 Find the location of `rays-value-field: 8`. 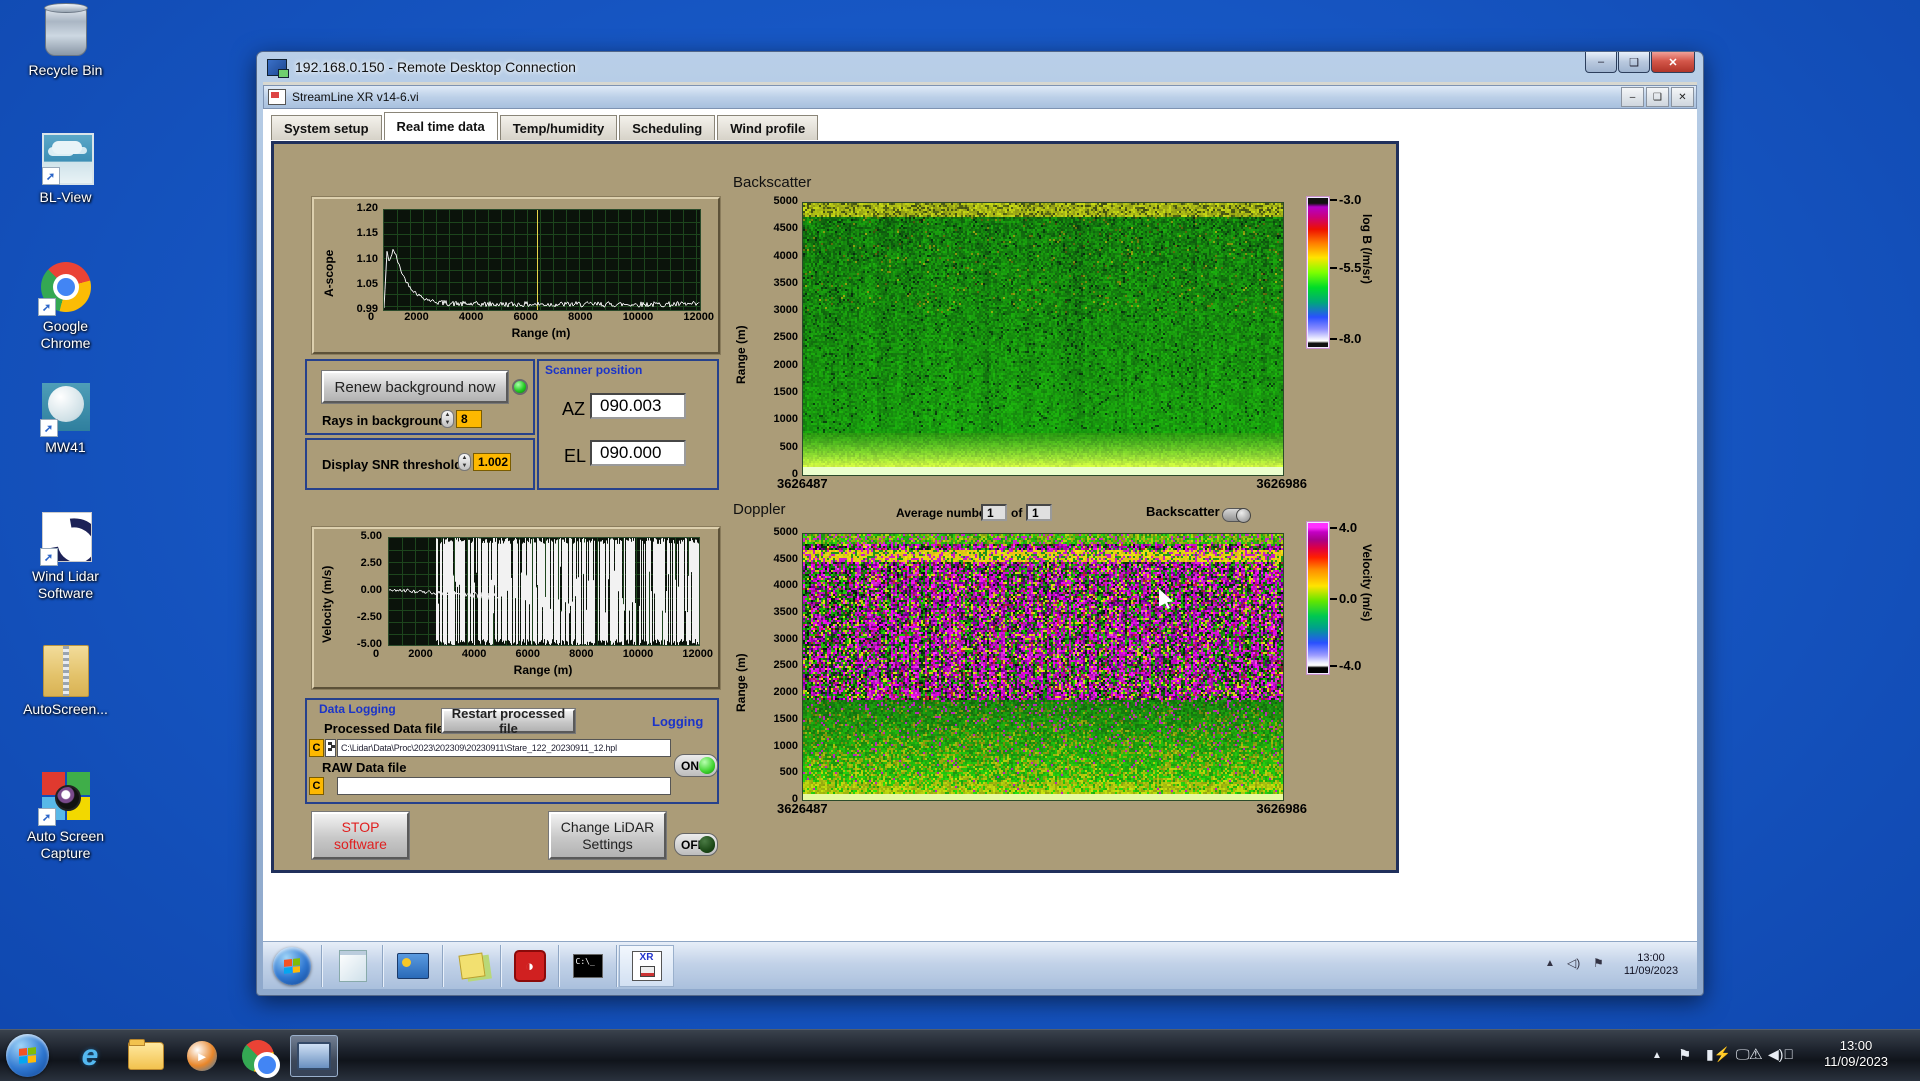

rays-value-field: 8 is located at coordinates (469, 419).